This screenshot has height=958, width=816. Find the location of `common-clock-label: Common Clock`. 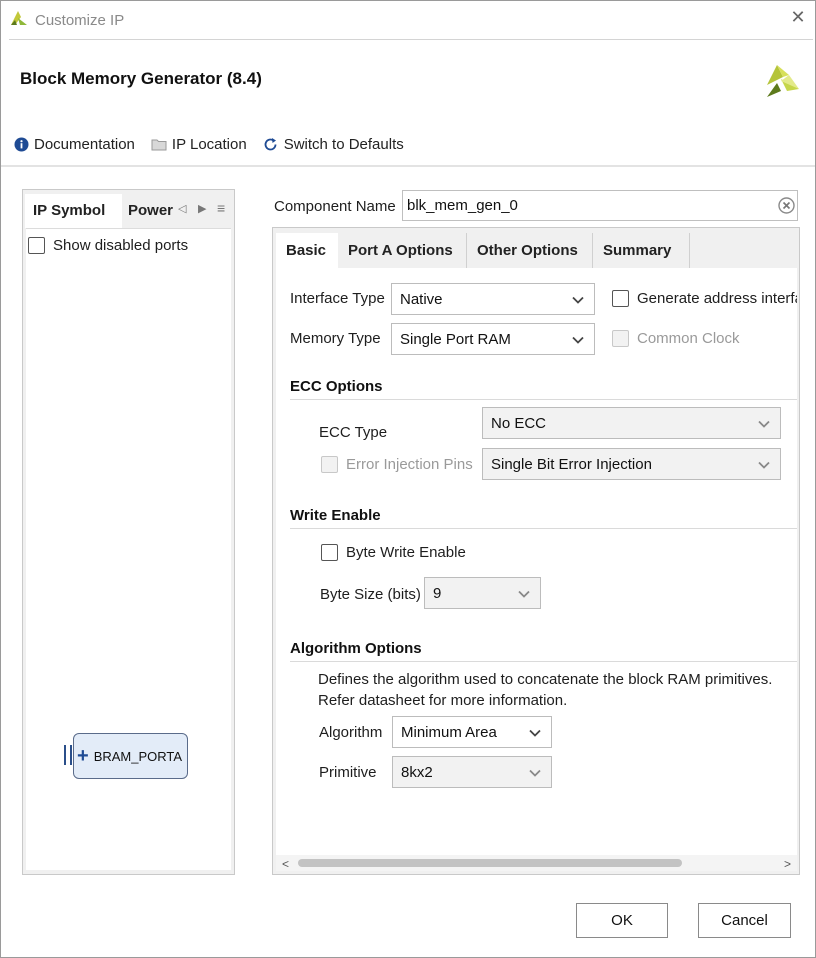

common-clock-label: Common Clock is located at coordinates (688, 338).